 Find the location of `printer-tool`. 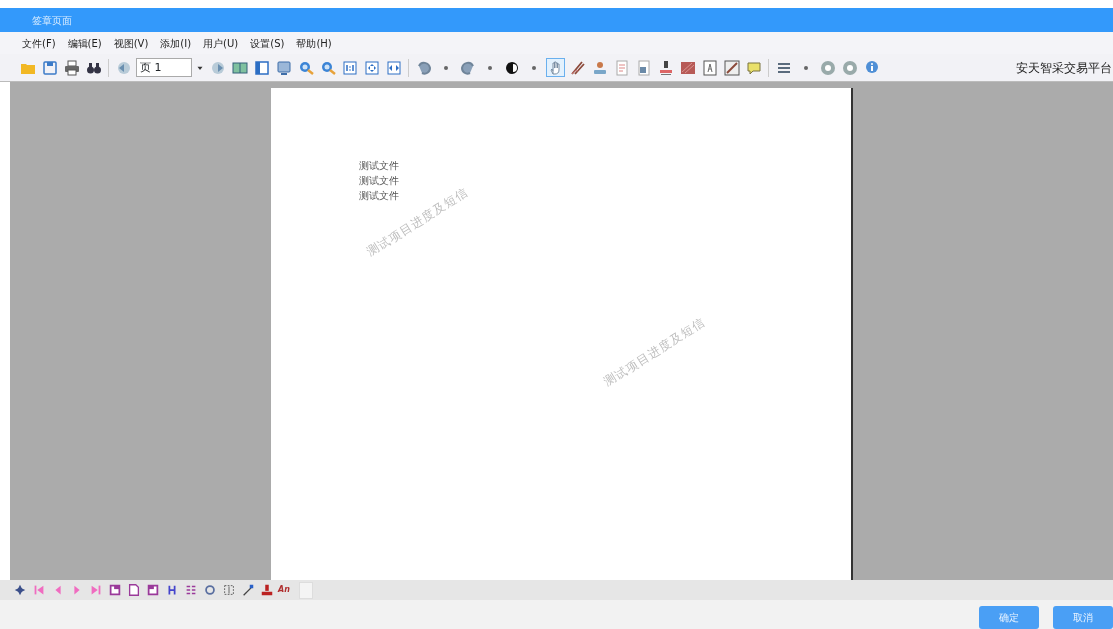

printer-tool is located at coordinates (71, 67).